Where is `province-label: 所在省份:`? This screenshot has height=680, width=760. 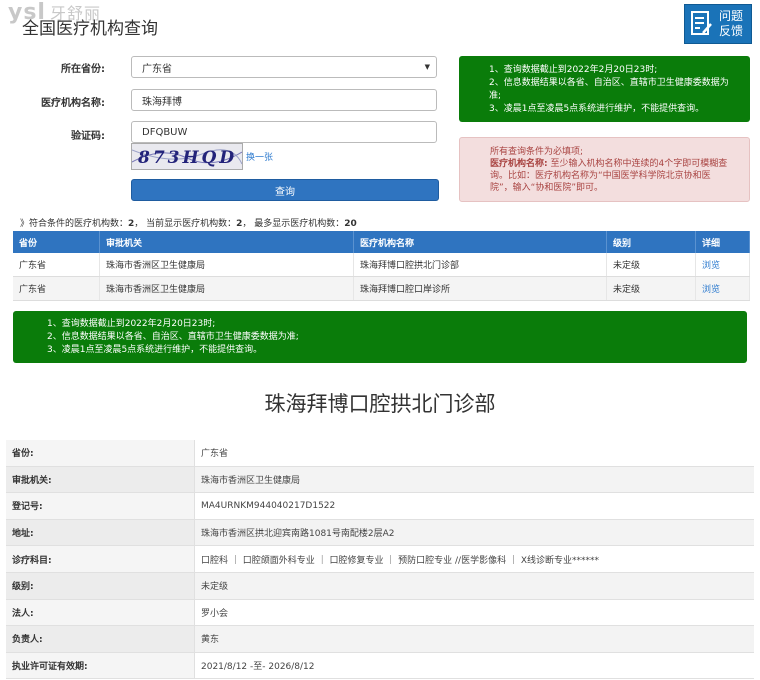 province-label: 所在省份: is located at coordinates (83, 69).